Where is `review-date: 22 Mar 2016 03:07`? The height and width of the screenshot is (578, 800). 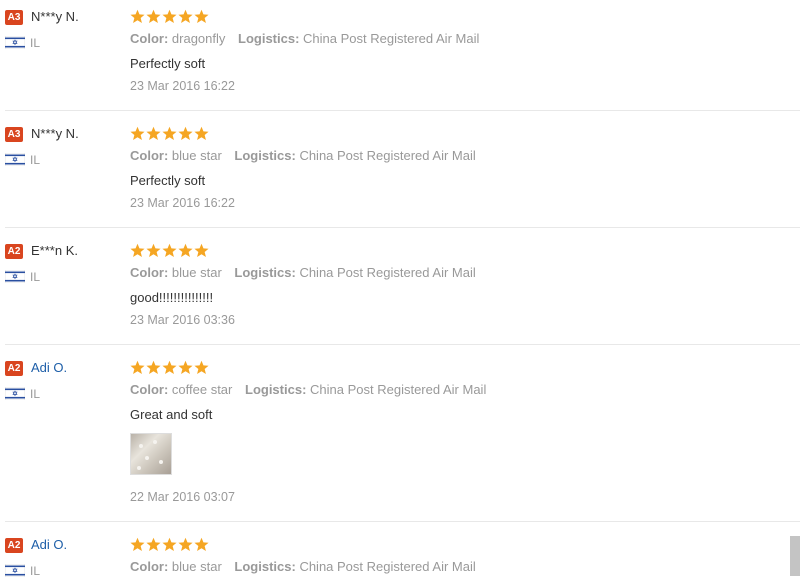
review-date: 22 Mar 2016 03:07 is located at coordinates (182, 497).